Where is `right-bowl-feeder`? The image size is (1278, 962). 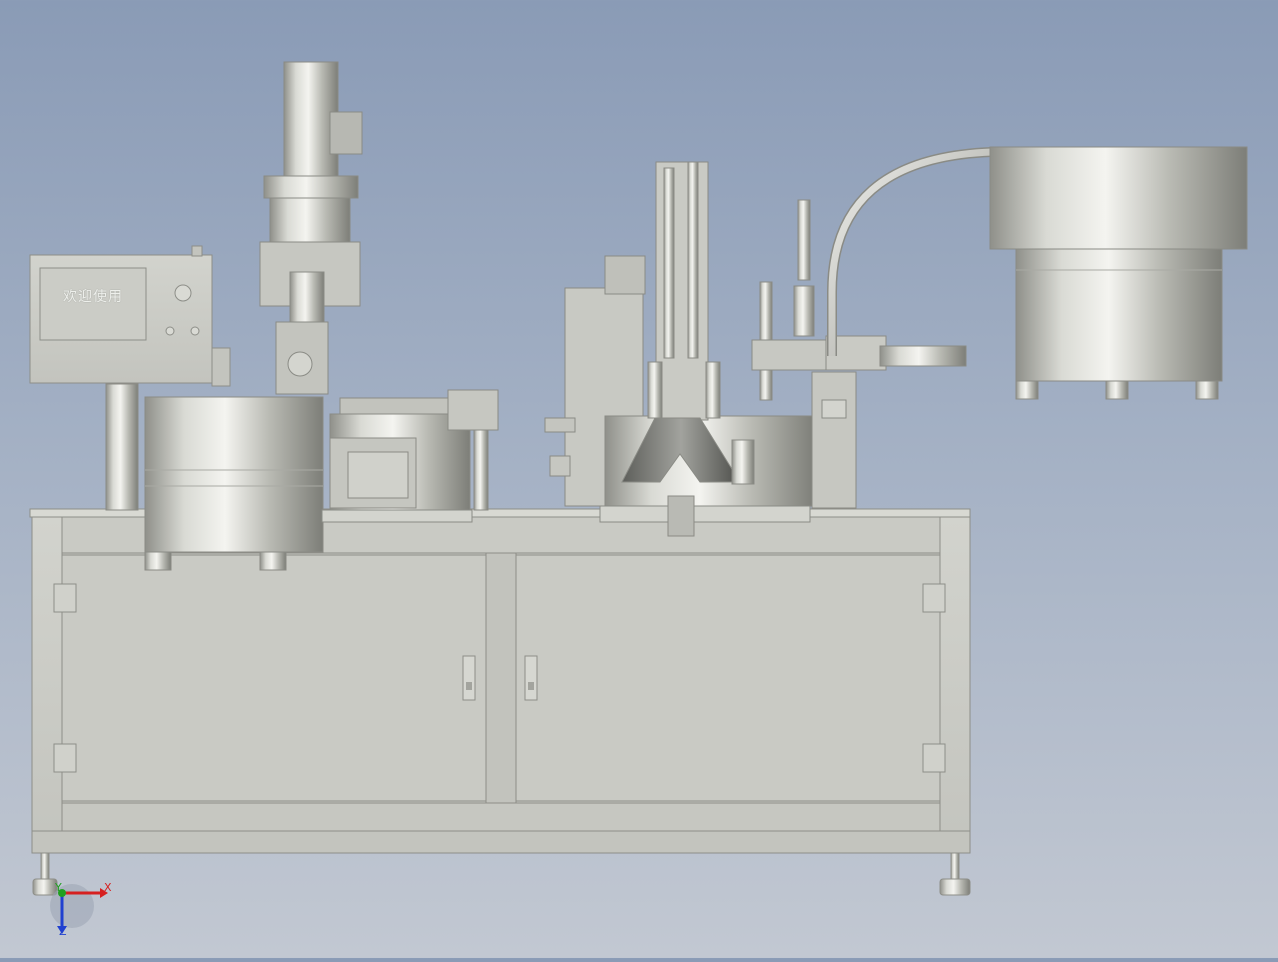
right-bowl-feeder is located at coordinates (1118, 273).